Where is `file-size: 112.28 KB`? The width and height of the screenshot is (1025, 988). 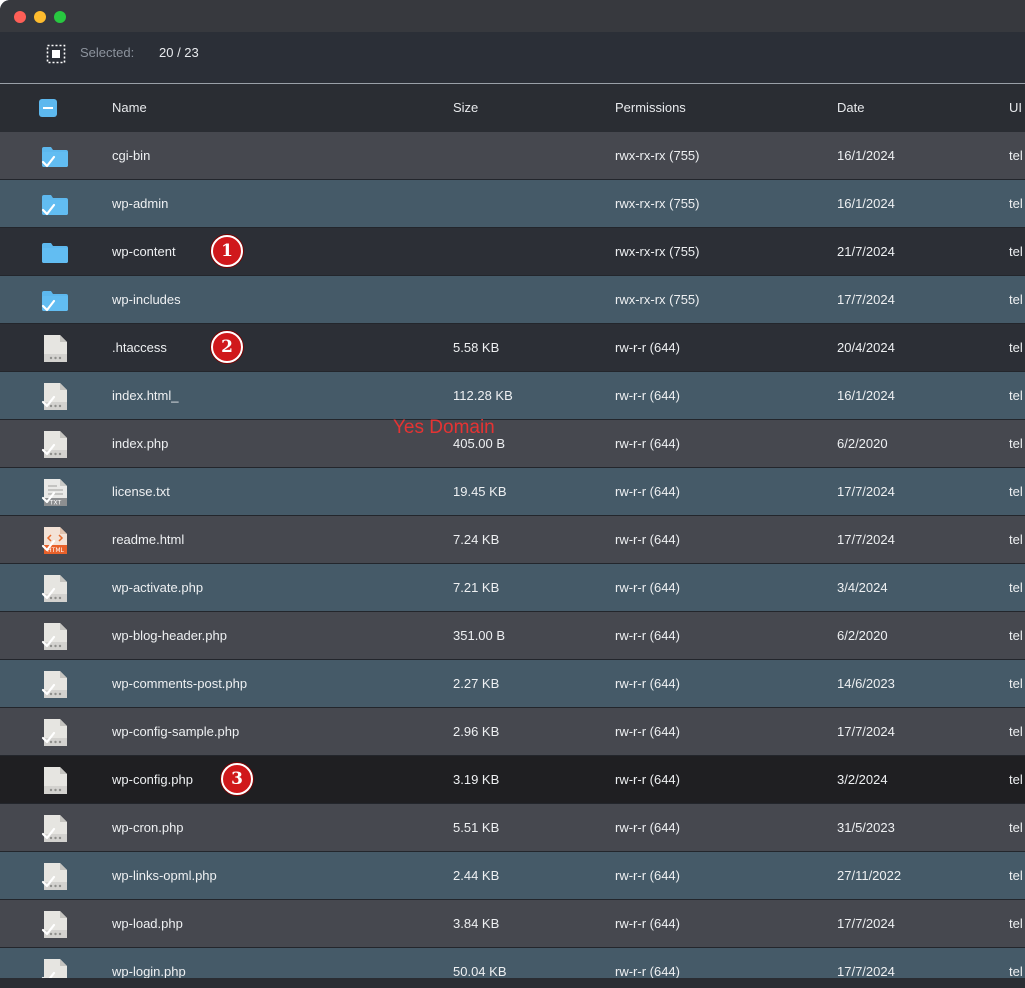
file-size: 112.28 KB is located at coordinates (483, 395).